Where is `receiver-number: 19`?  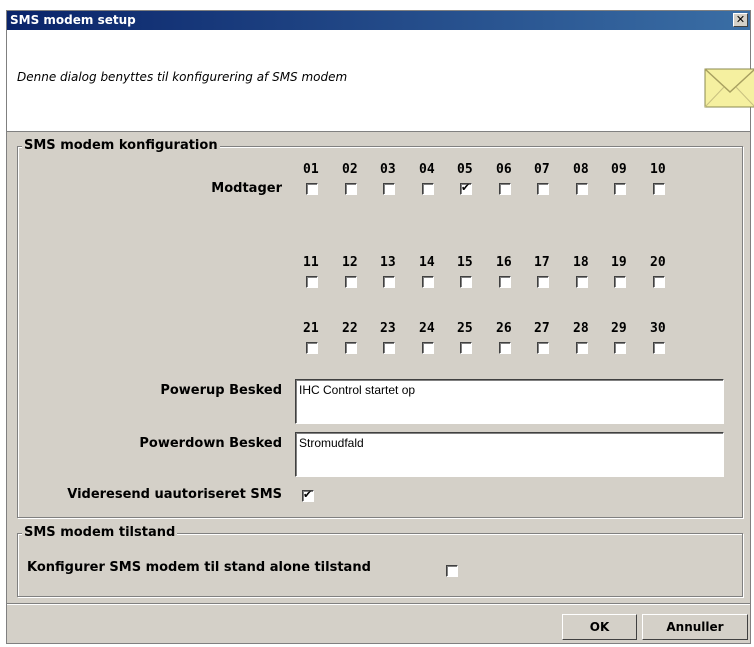
receiver-number: 19 is located at coordinates (619, 262).